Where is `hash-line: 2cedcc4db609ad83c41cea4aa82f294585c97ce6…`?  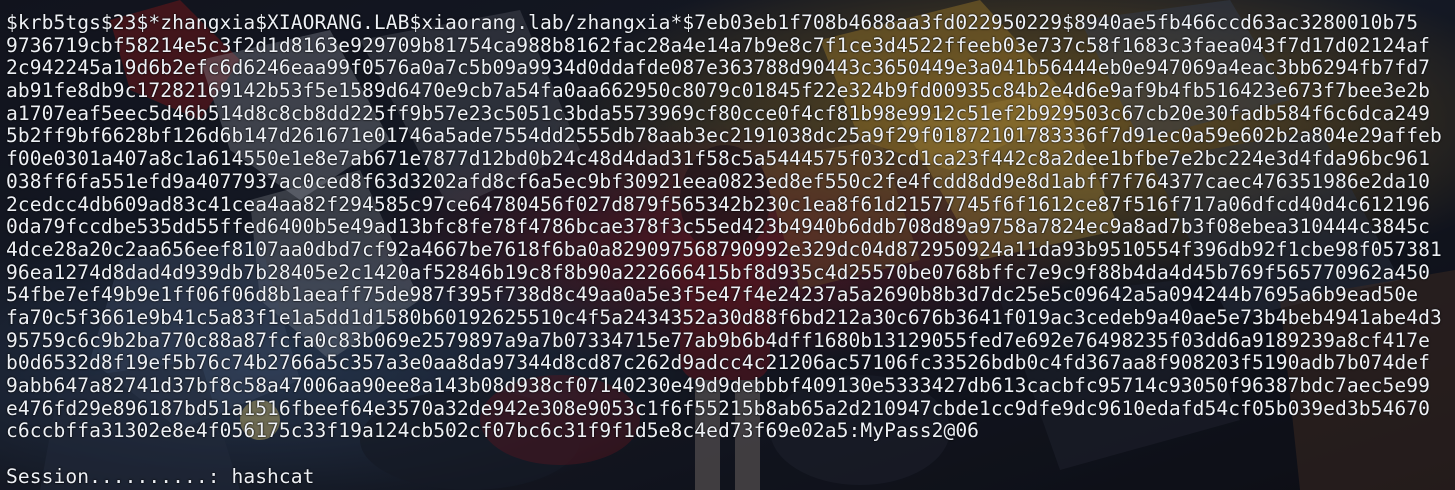
hash-line: 2cedcc4db609ad83c41cea4aa82f294585c97ce6… is located at coordinates (718, 204).